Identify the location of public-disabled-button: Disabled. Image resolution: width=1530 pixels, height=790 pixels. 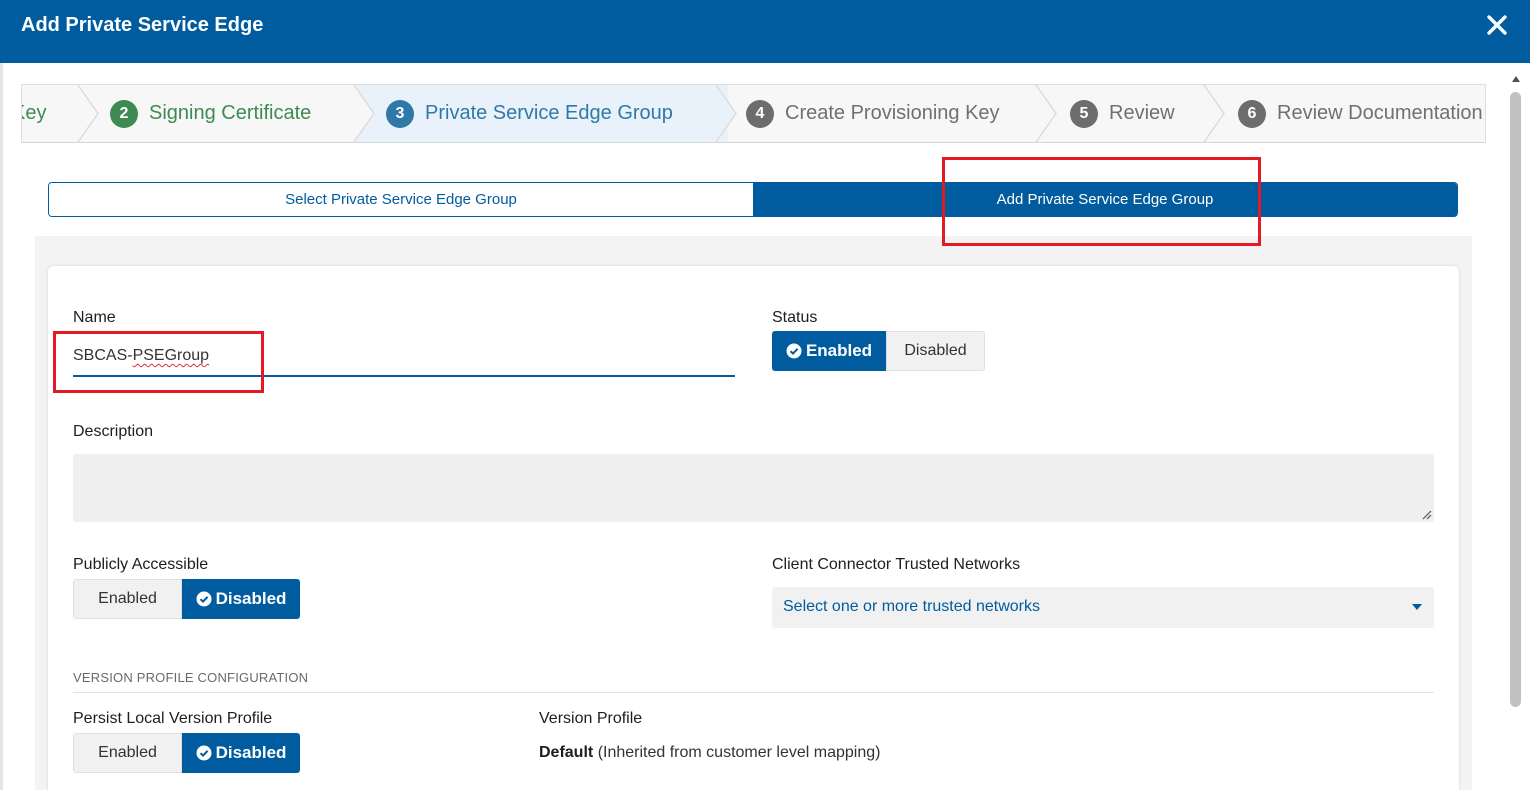
(241, 599).